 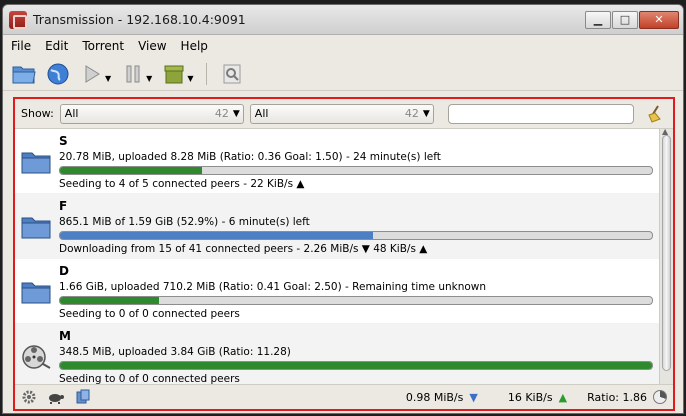 What do you see at coordinates (411, 113) in the screenshot?
I see `tracker-filter-count: 42` at bounding box center [411, 113].